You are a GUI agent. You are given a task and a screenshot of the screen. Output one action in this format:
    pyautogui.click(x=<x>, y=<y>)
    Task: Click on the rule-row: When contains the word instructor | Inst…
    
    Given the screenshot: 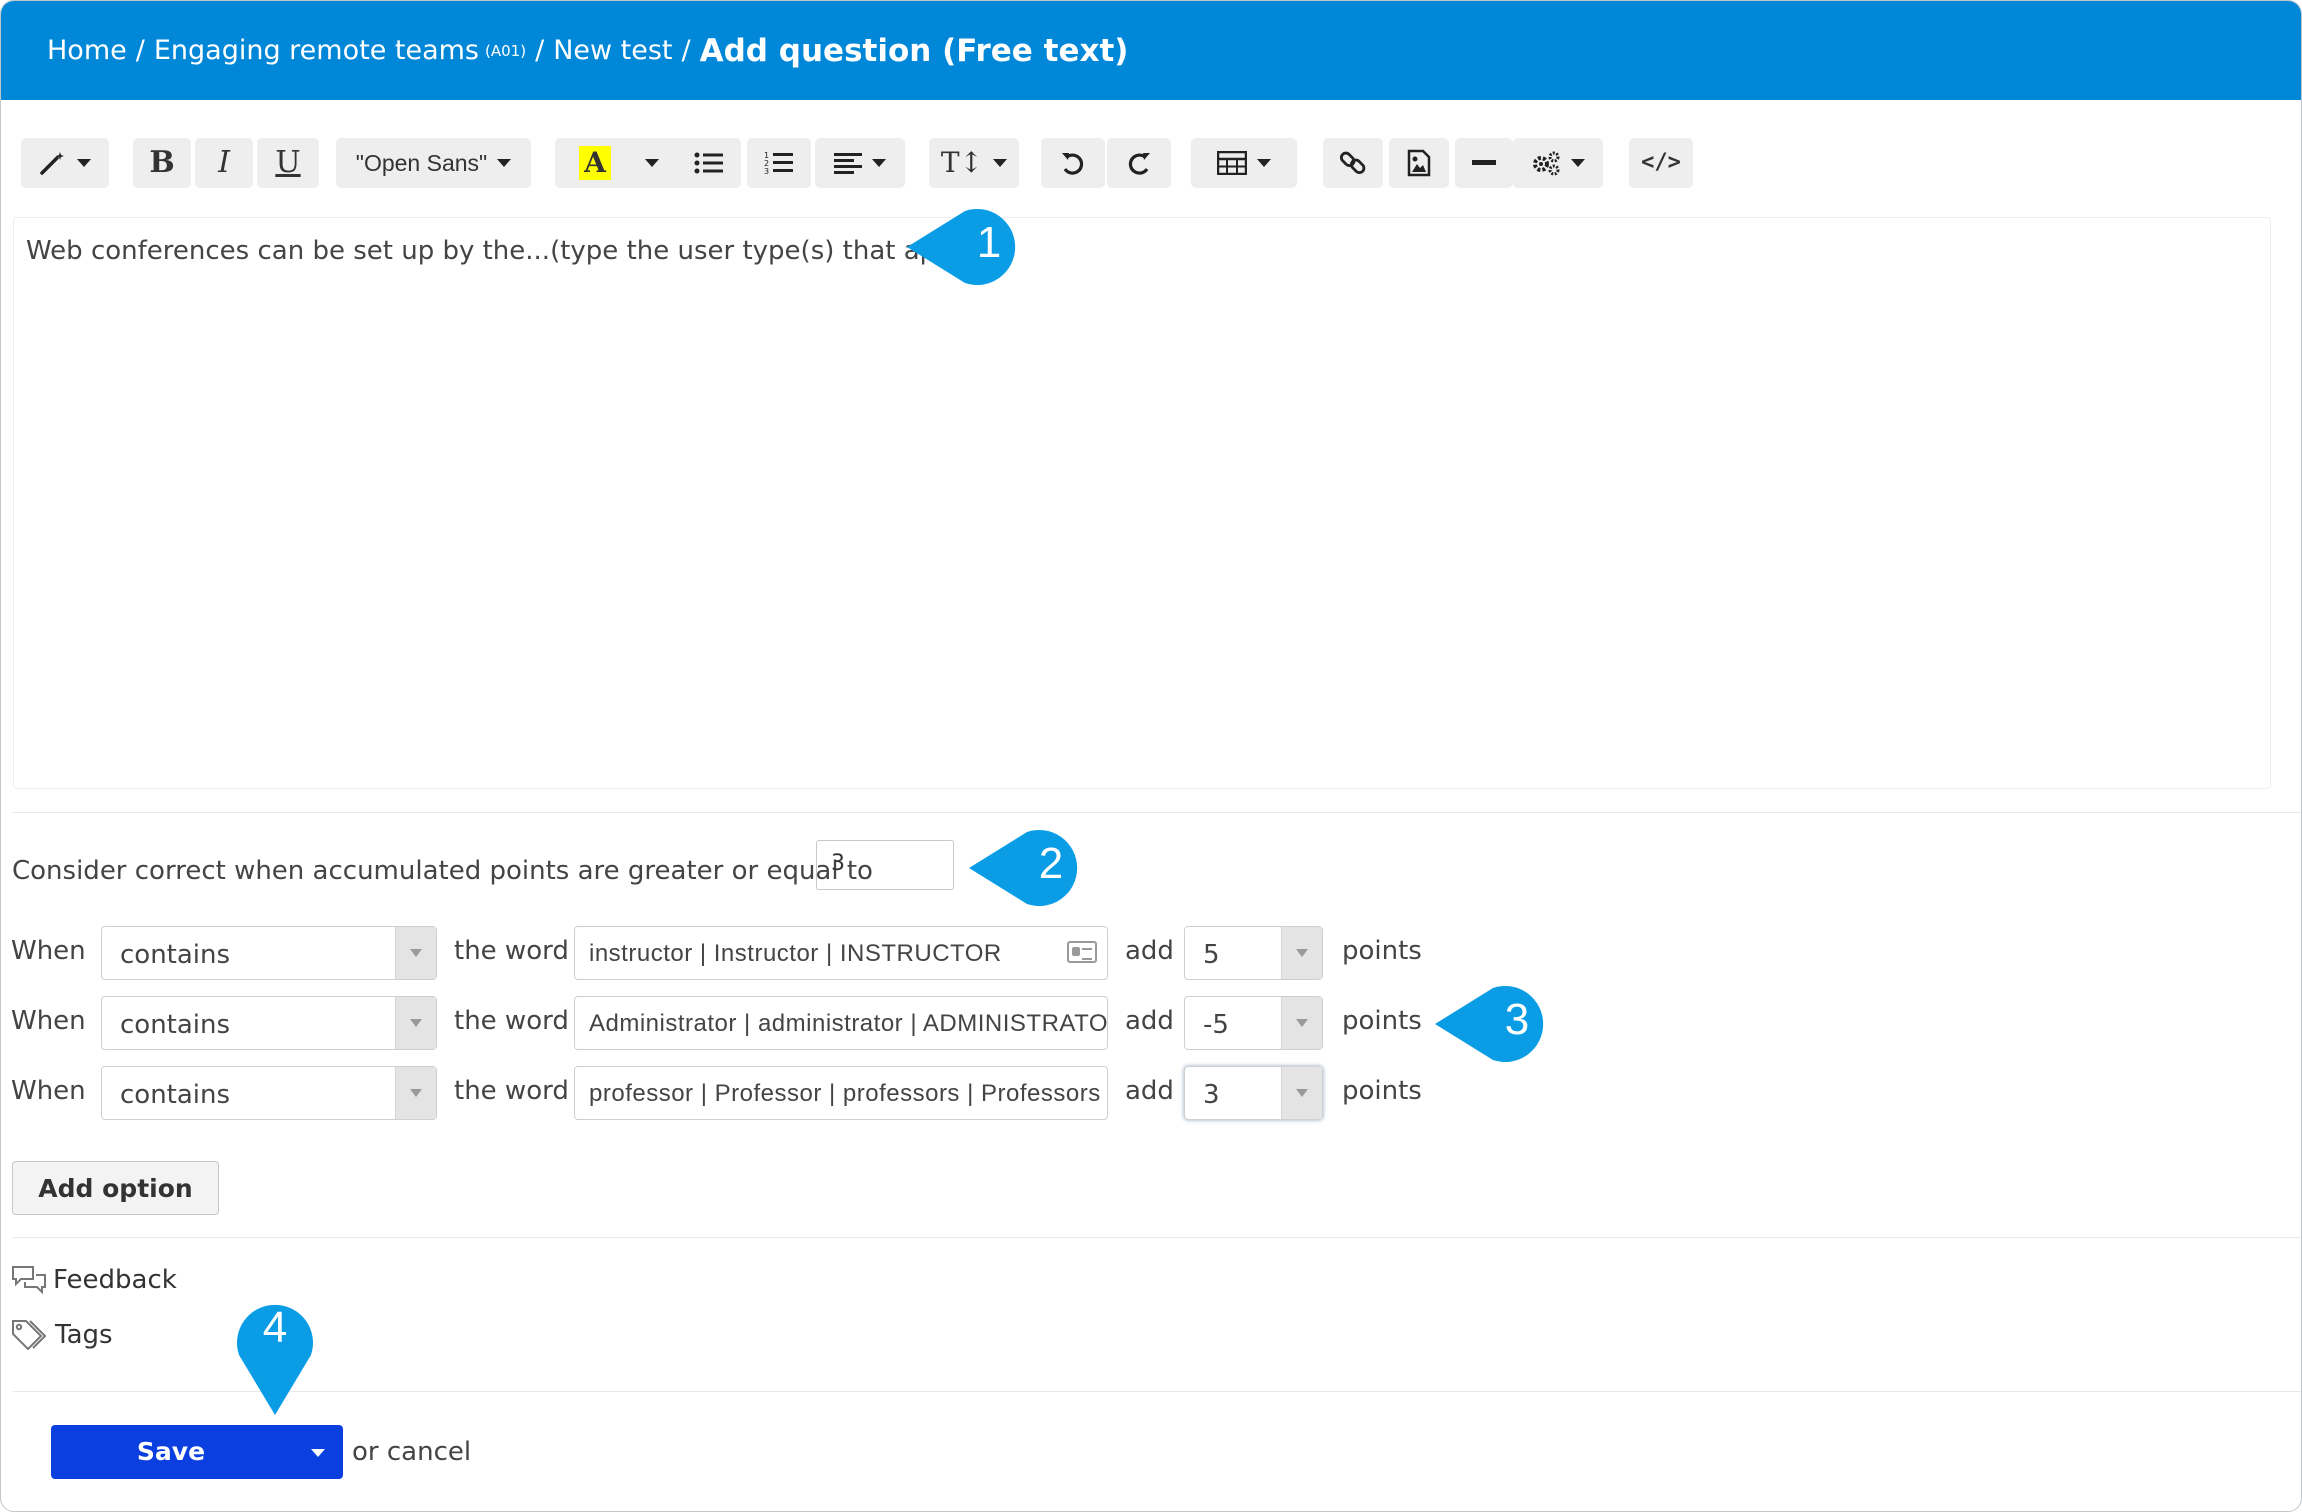 What is the action you would take?
    pyautogui.click(x=751, y=953)
    